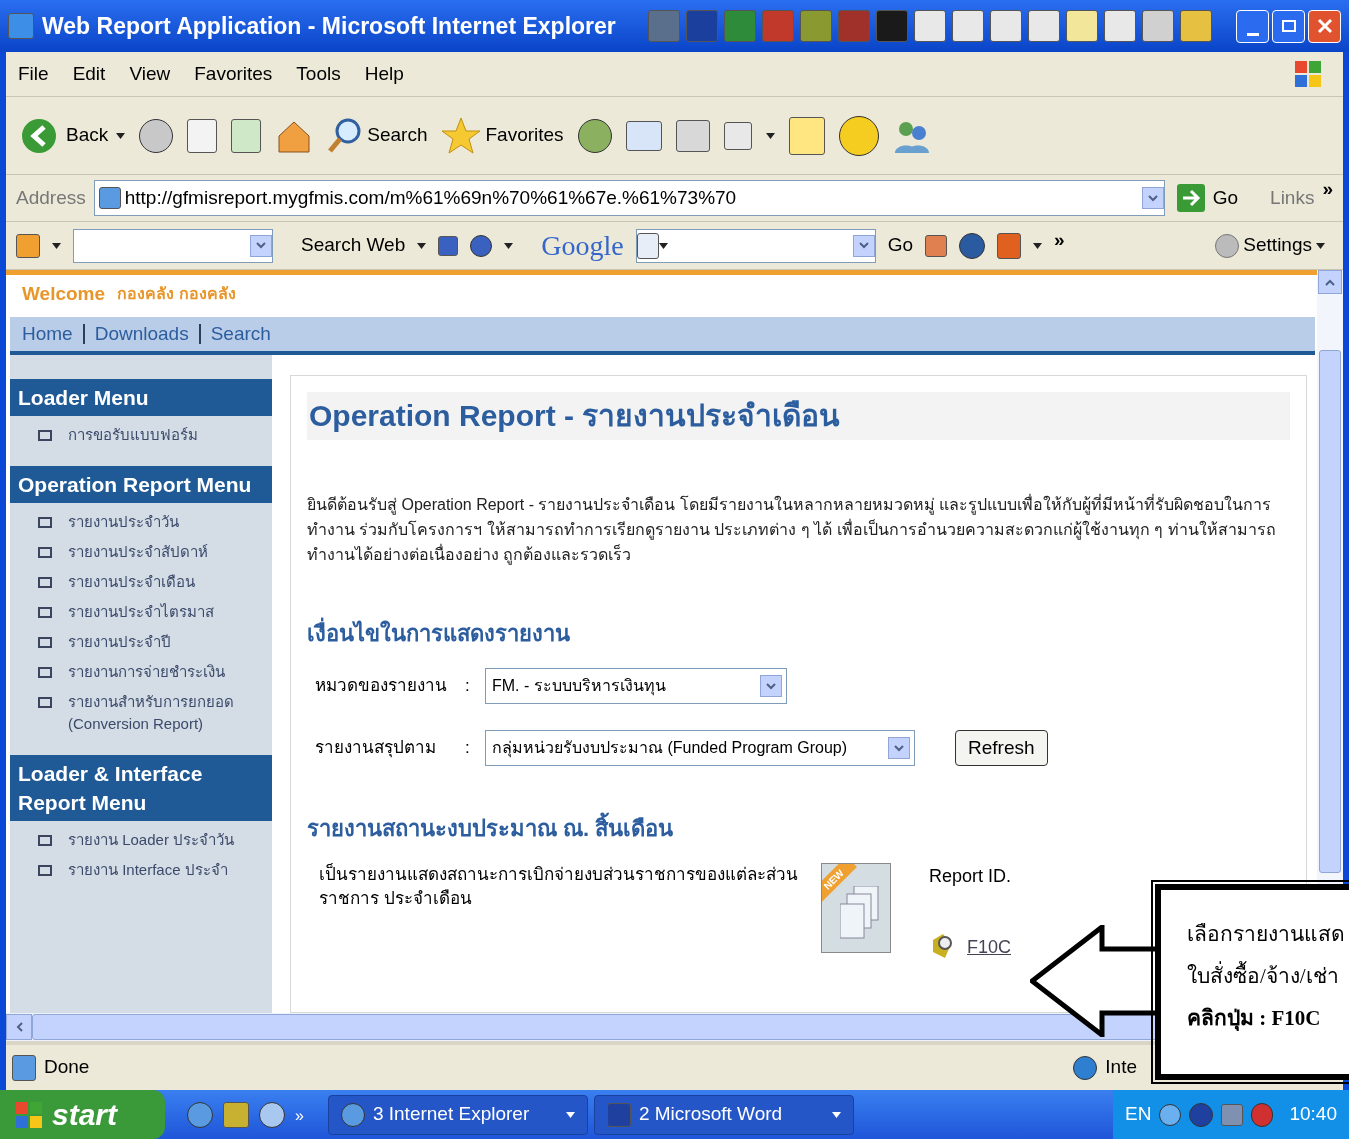  Describe the element at coordinates (329, 26) in the screenshot. I see `window-title: Web Report Application - Microsoft Internet Explorer` at that location.